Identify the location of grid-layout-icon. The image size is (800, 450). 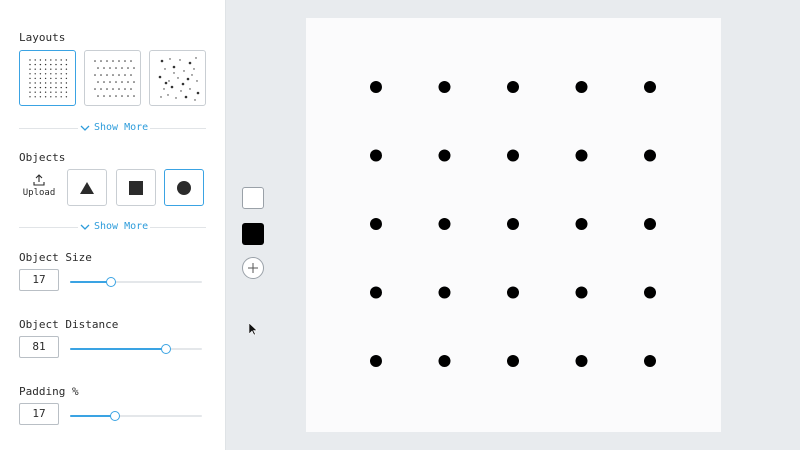
(48, 78).